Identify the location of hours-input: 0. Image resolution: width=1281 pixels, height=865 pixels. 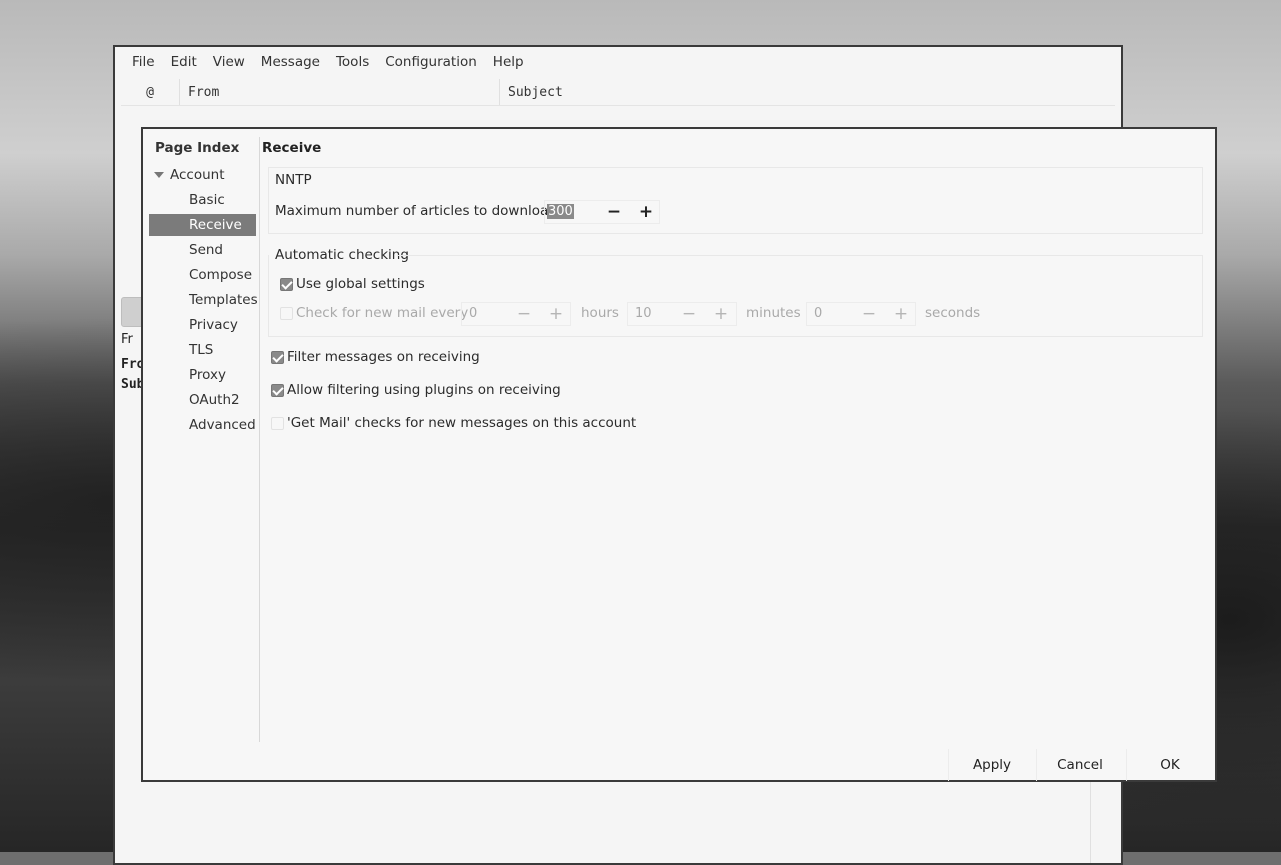
(473, 314).